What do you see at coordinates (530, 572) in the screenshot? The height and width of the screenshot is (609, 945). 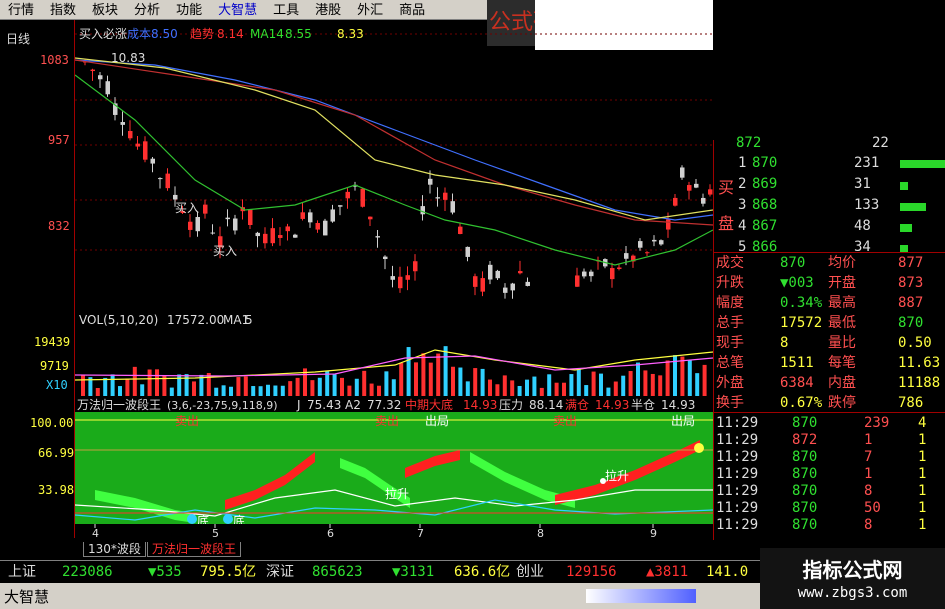 I see `cy-label: 创业` at bounding box center [530, 572].